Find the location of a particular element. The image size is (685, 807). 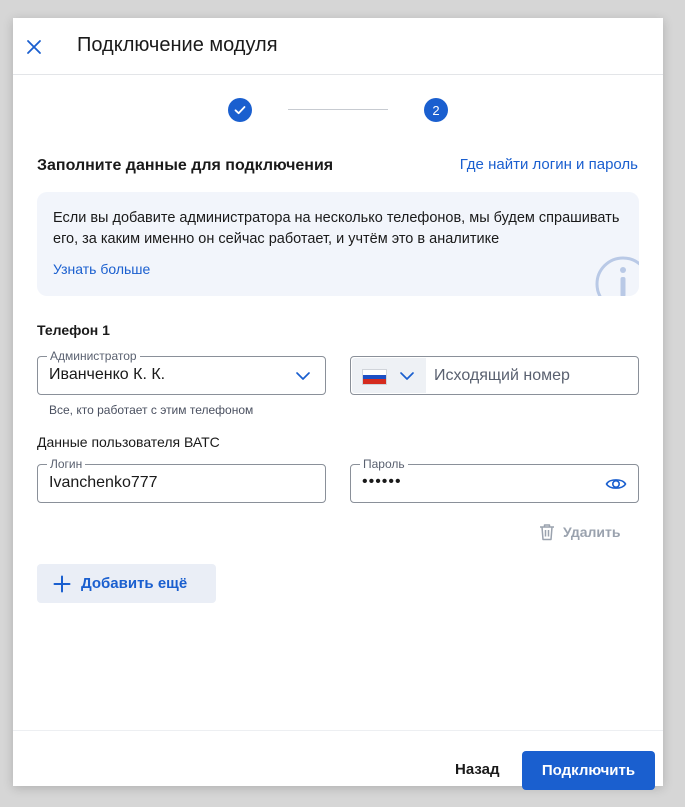

password-value: •••••• is located at coordinates (382, 481).